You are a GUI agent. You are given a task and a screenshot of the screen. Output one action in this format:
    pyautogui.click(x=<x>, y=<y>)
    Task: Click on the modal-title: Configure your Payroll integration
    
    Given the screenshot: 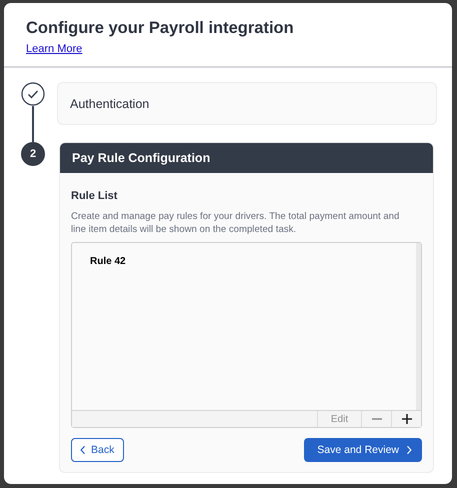 What is the action you would take?
    pyautogui.click(x=160, y=28)
    